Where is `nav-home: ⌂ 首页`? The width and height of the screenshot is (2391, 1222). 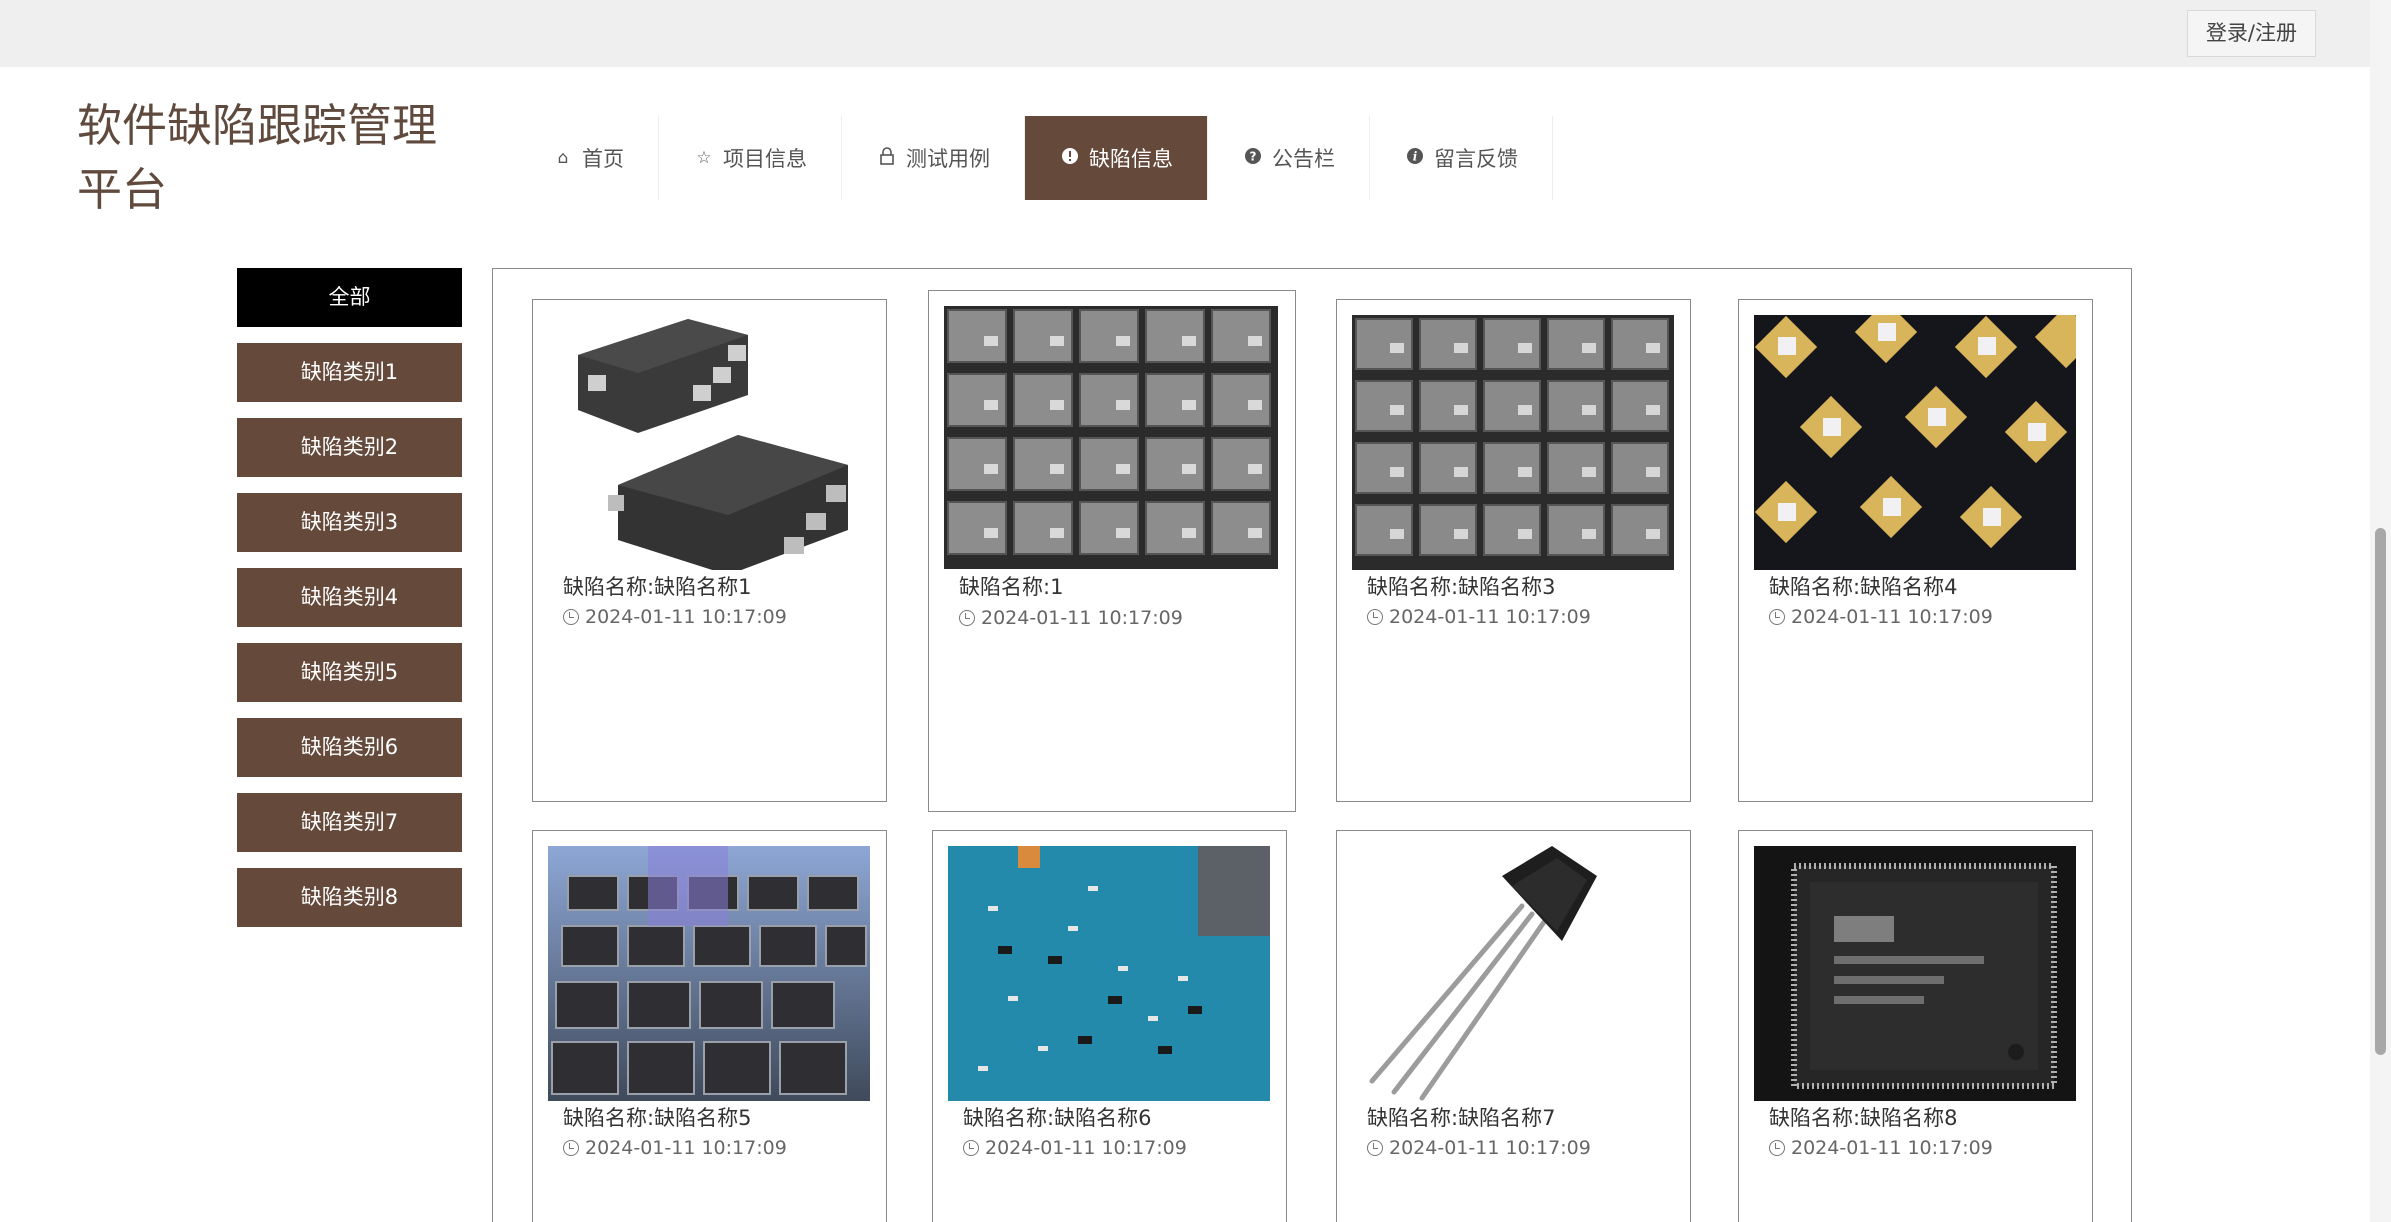
nav-home: ⌂ 首页 is located at coordinates (588, 158).